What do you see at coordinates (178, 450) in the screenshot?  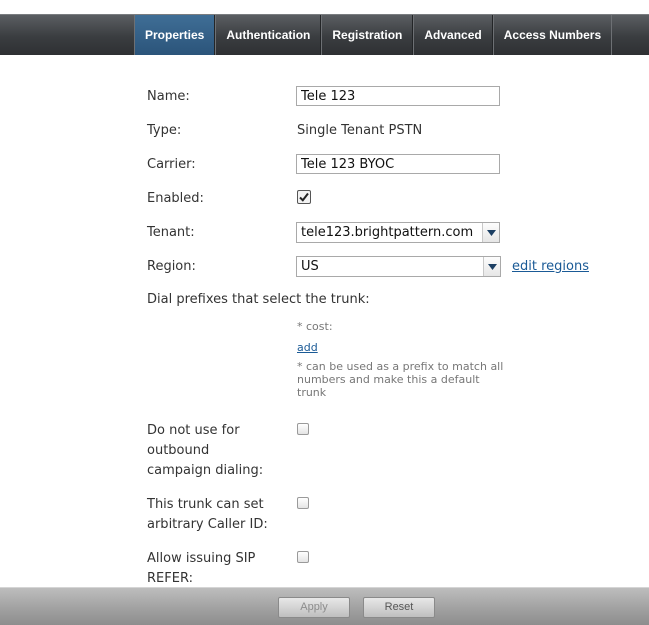 I see `no-outbound-label-line-2: outbound` at bounding box center [178, 450].